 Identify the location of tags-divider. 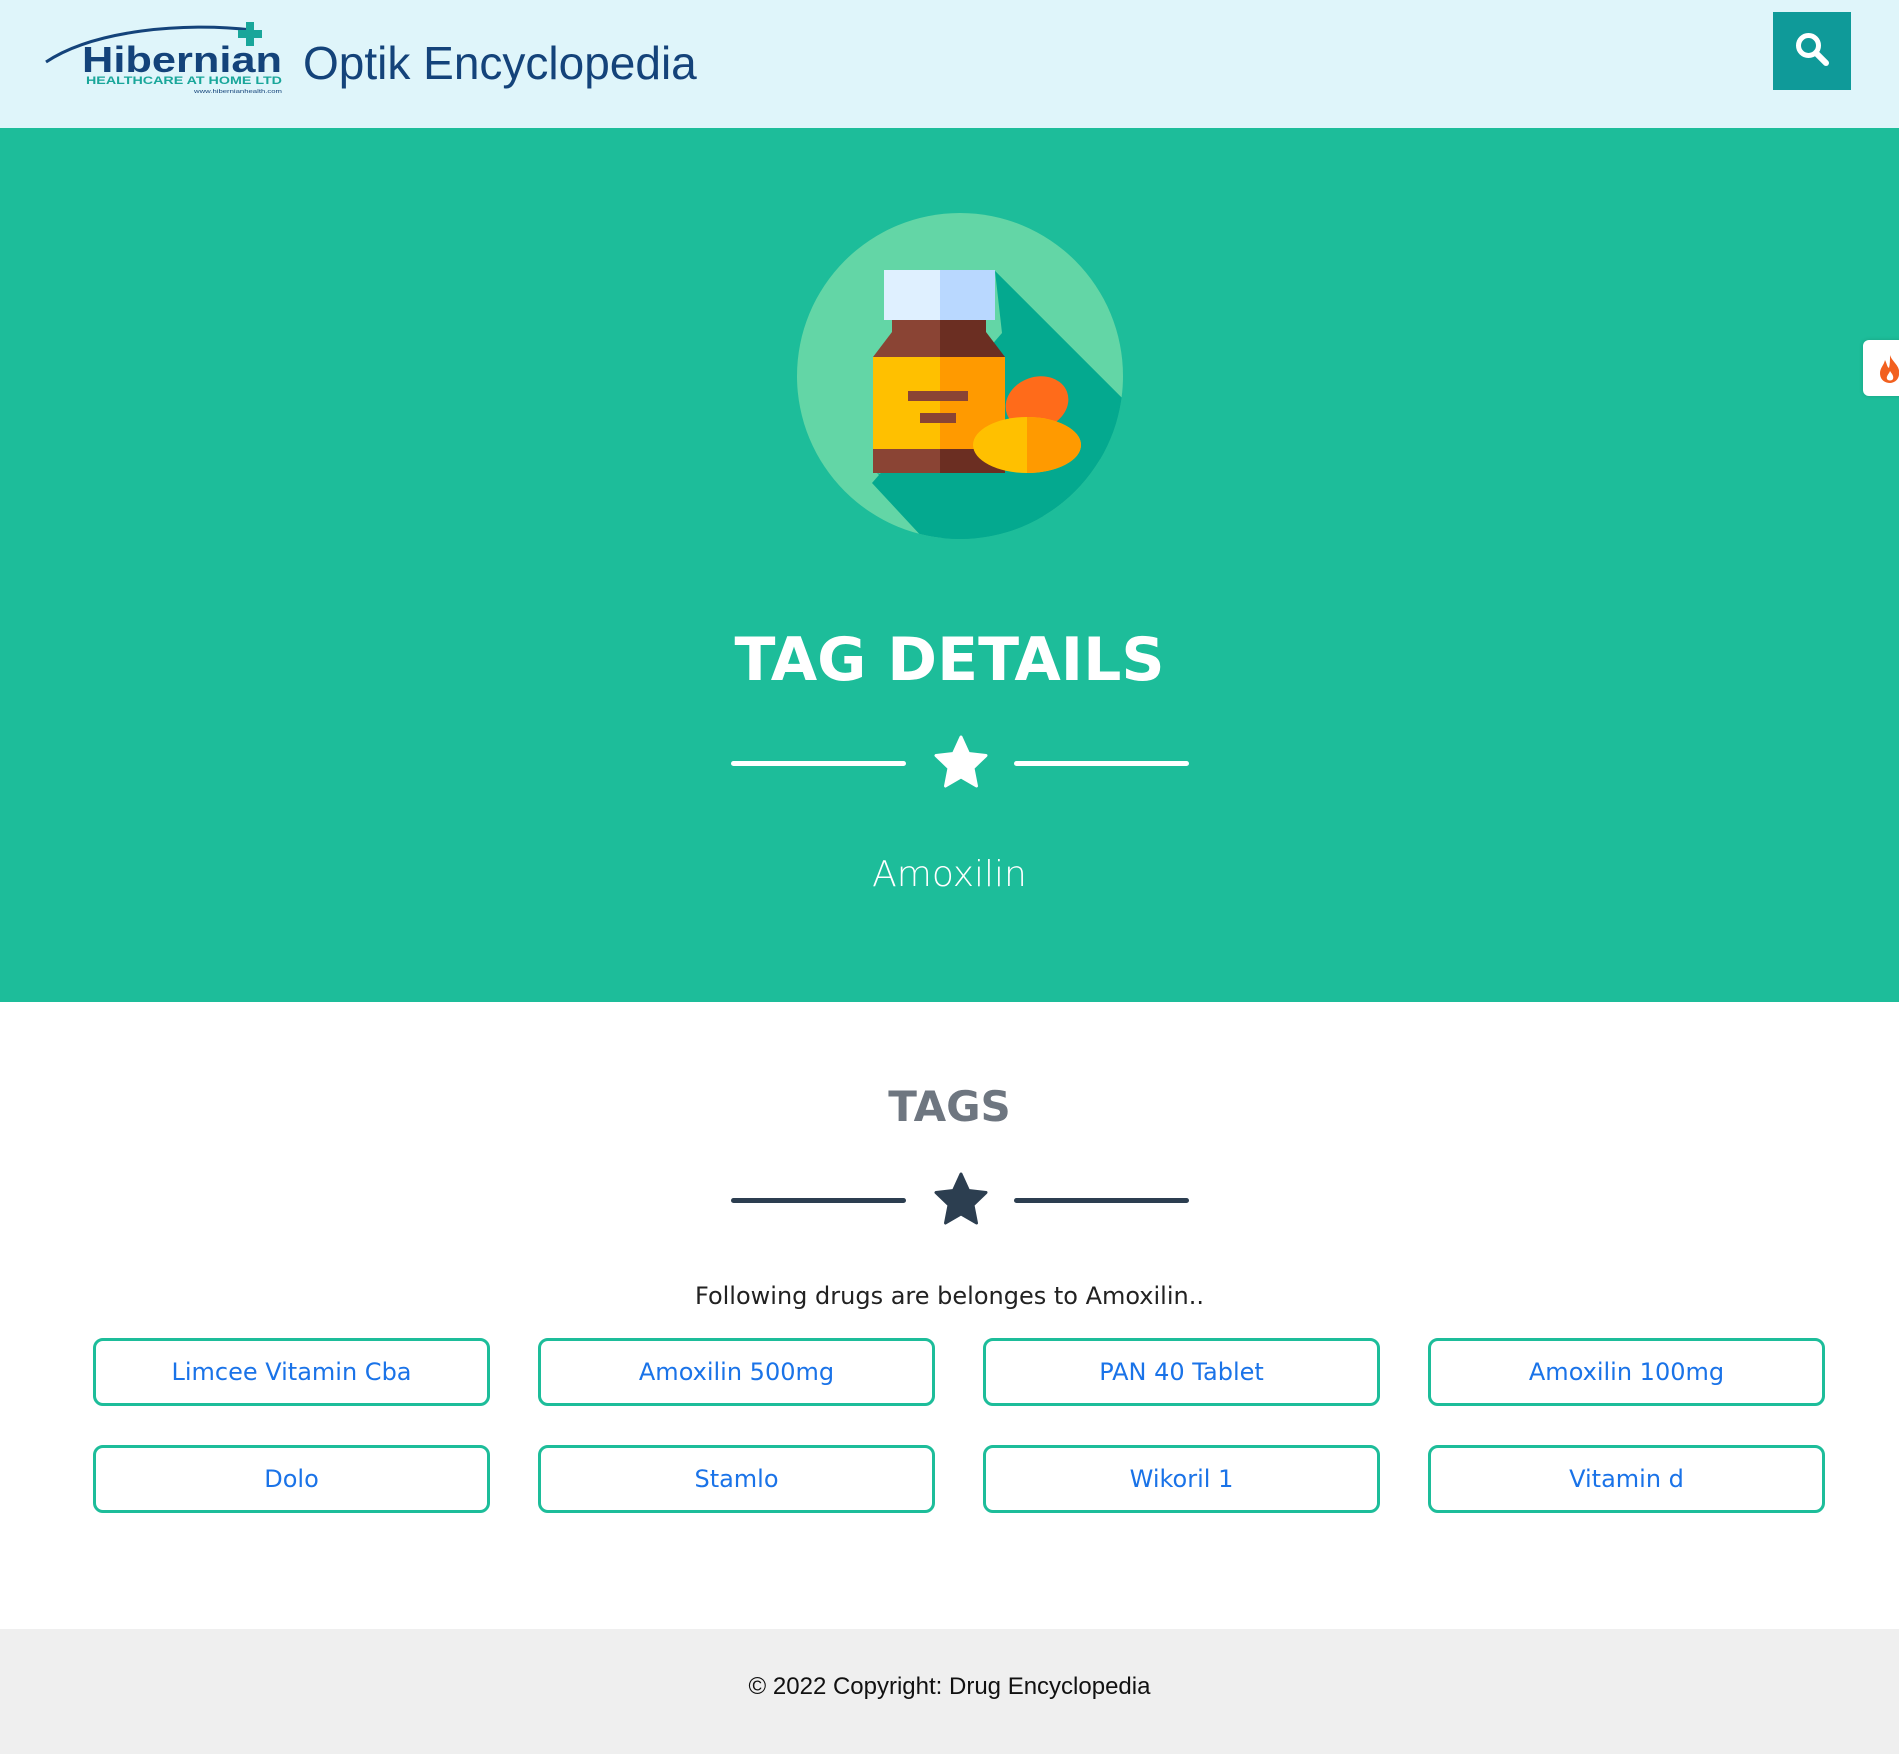
(960, 1200).